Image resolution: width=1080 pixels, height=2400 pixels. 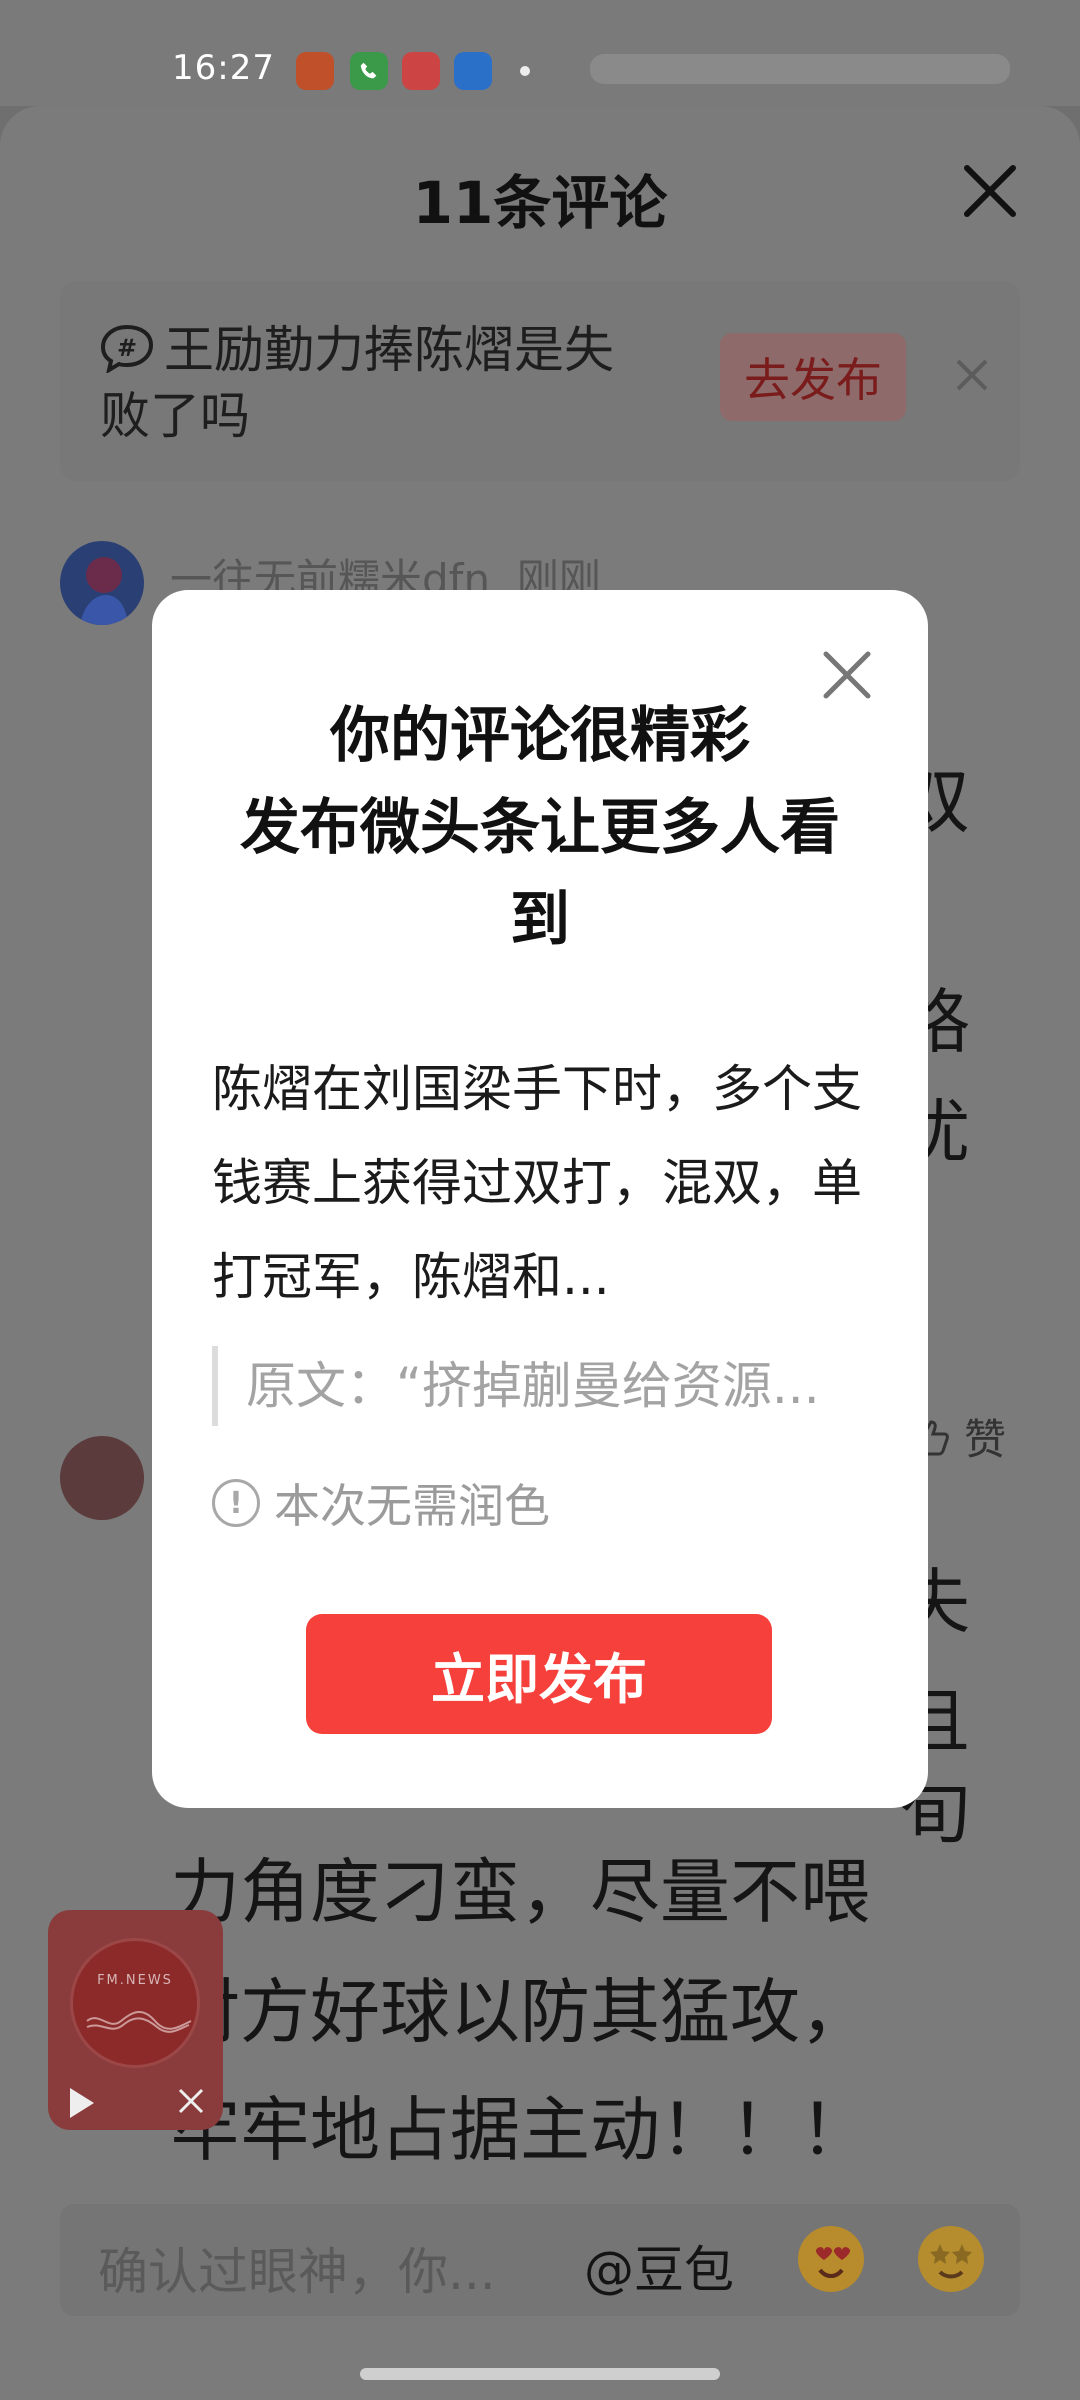 I want to click on hashtag-bubble-icon: #, so click(x=127, y=348).